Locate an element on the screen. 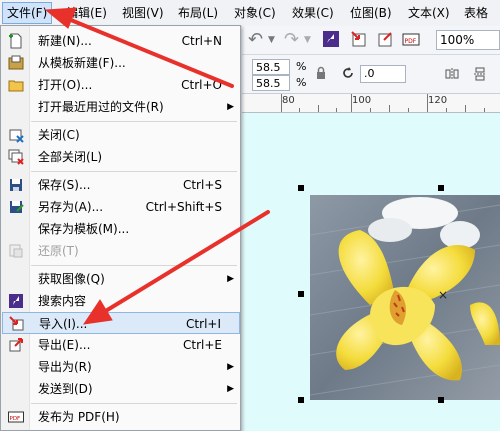 This screenshot has width=500, height=431. menu-item-export: 导出(E)... Ctrl+E is located at coordinates (121, 345).